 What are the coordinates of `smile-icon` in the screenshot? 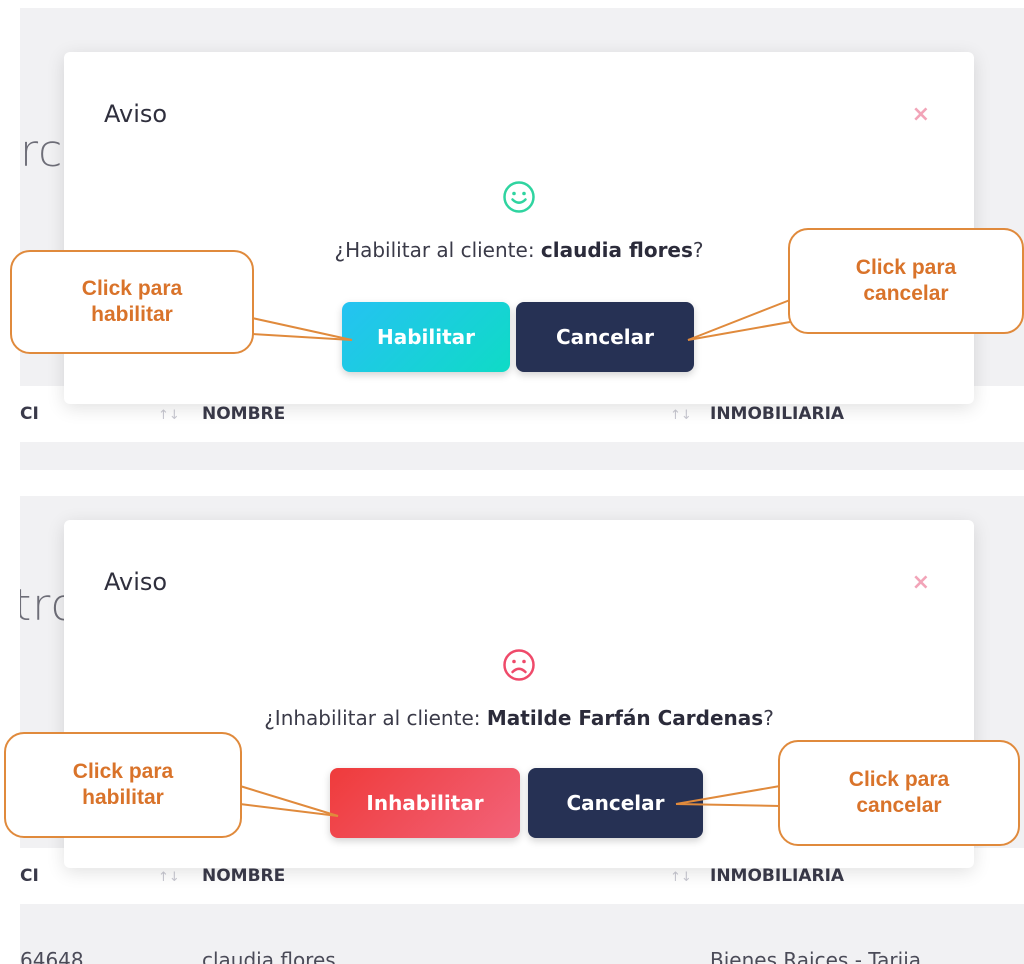 It's located at (519, 199).